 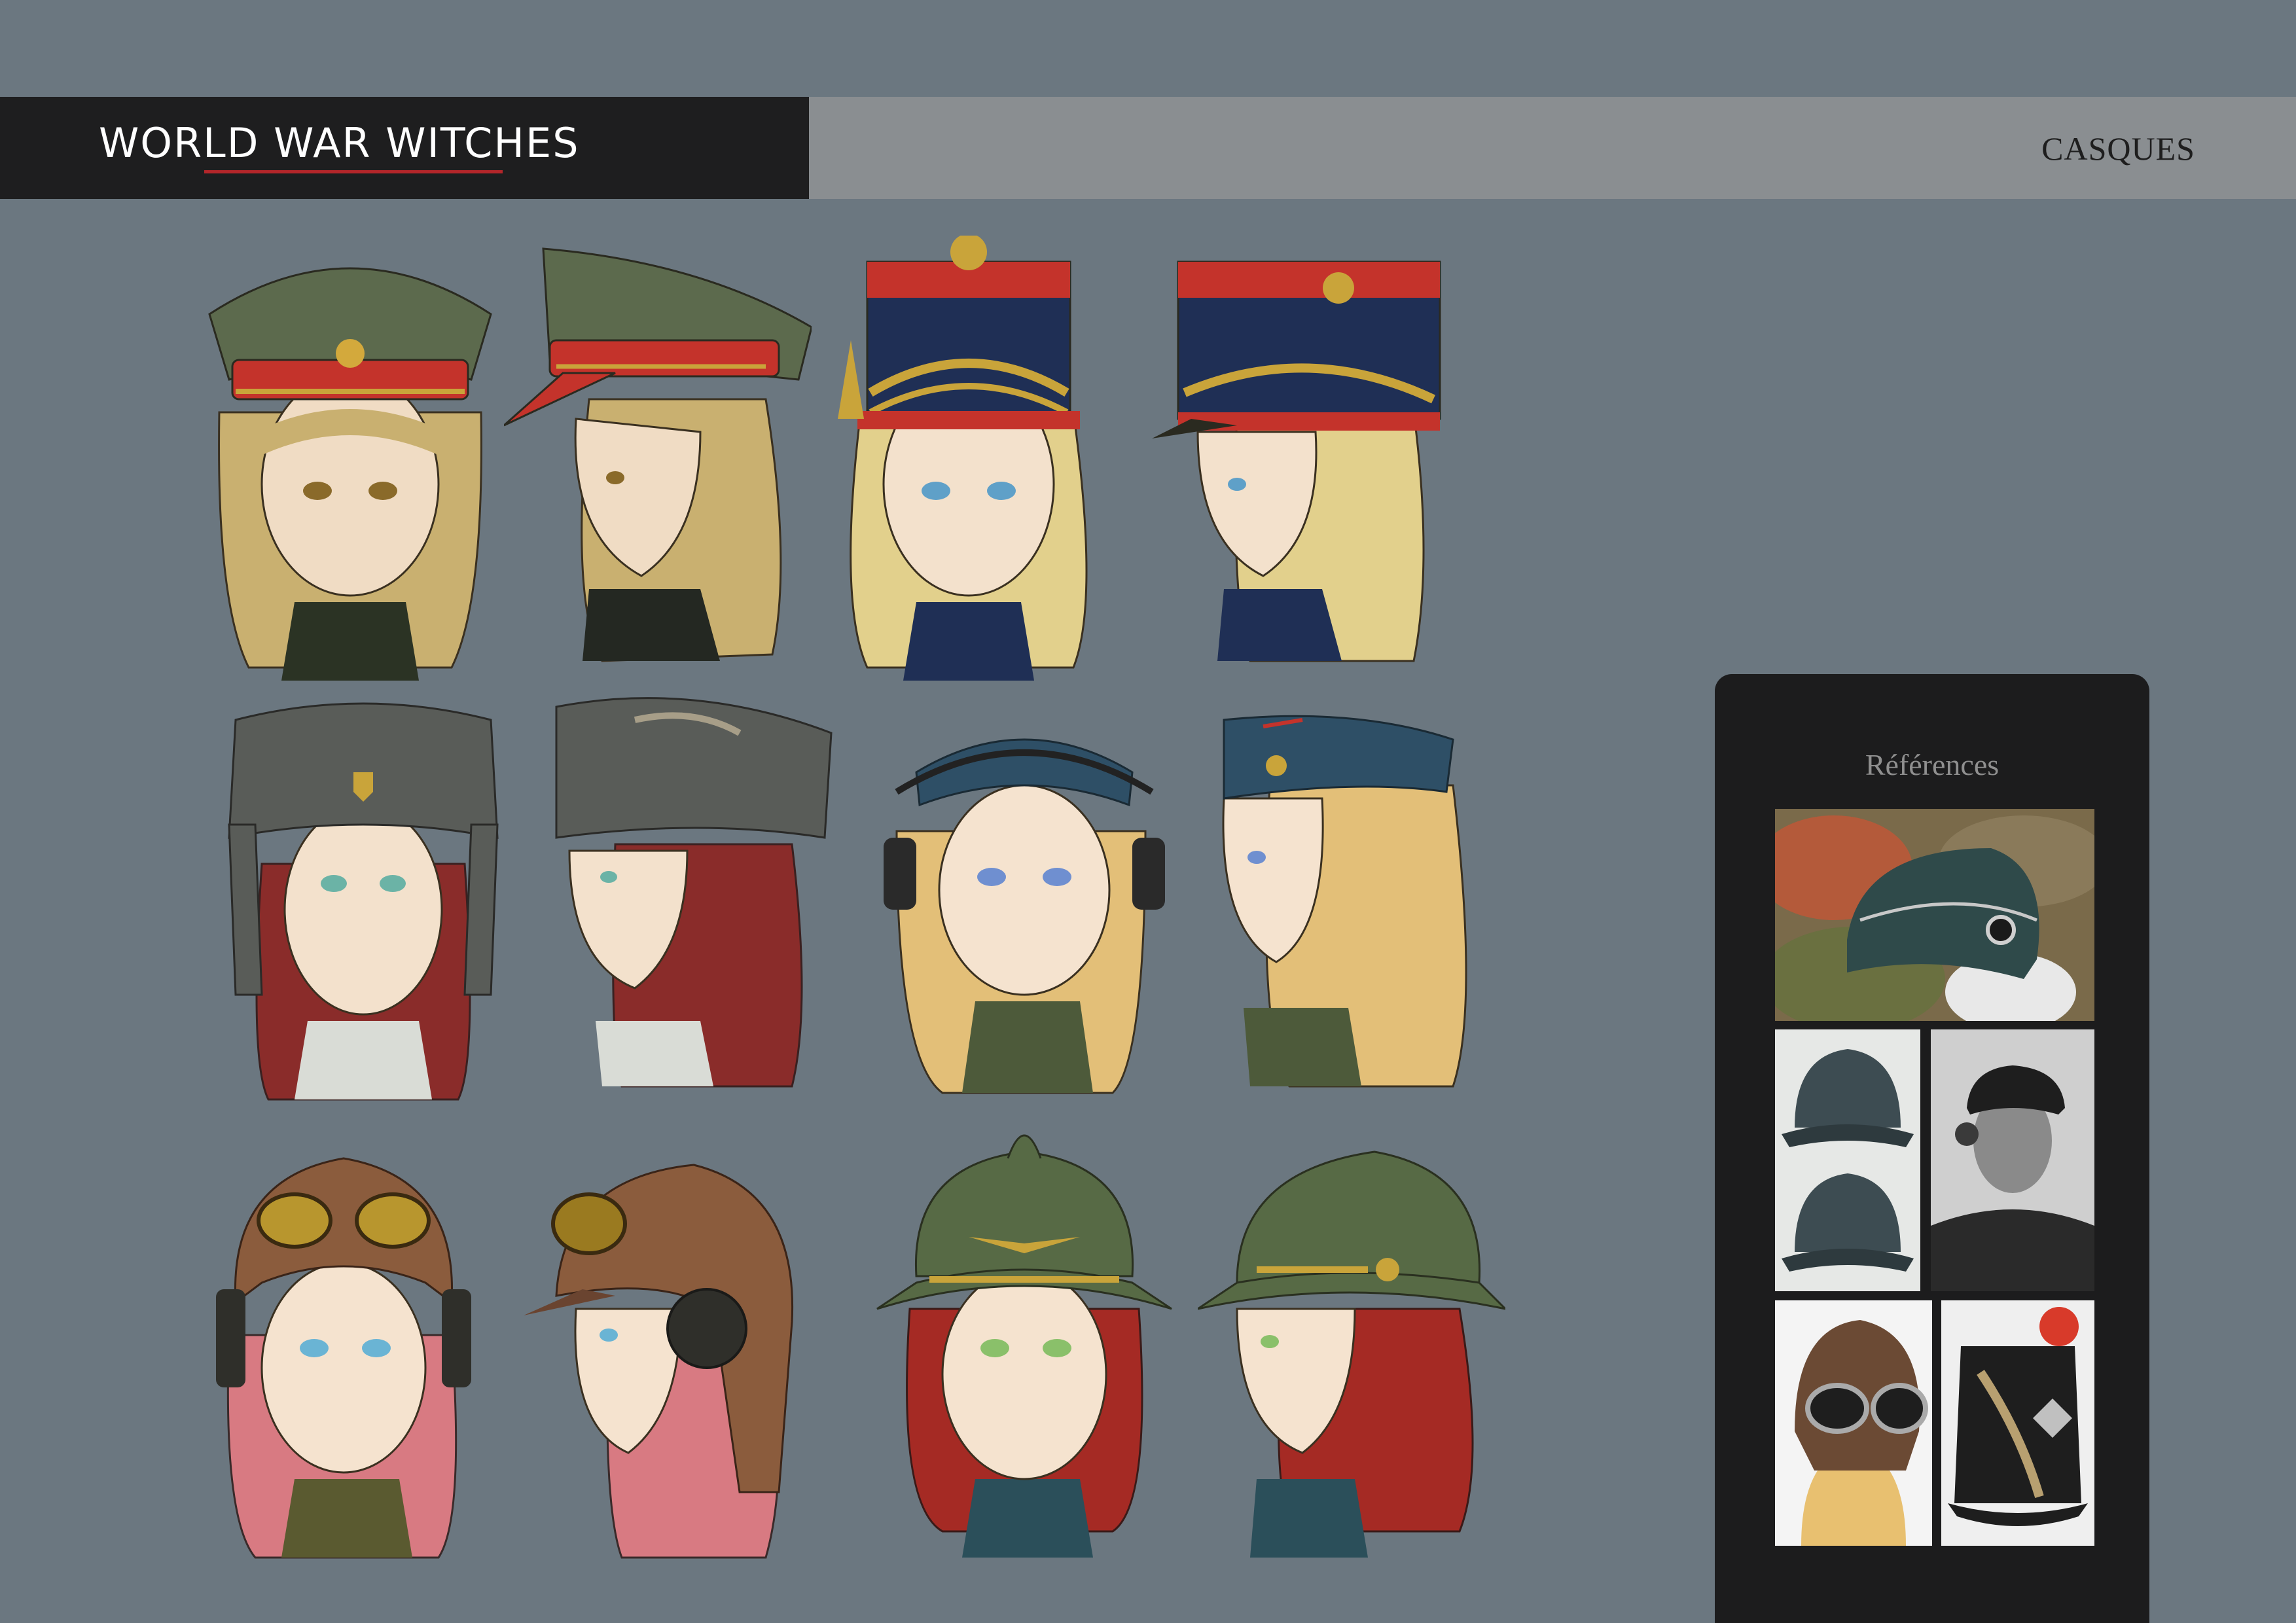 I want to click on references-panel: Références, so click(x=1932, y=1148).